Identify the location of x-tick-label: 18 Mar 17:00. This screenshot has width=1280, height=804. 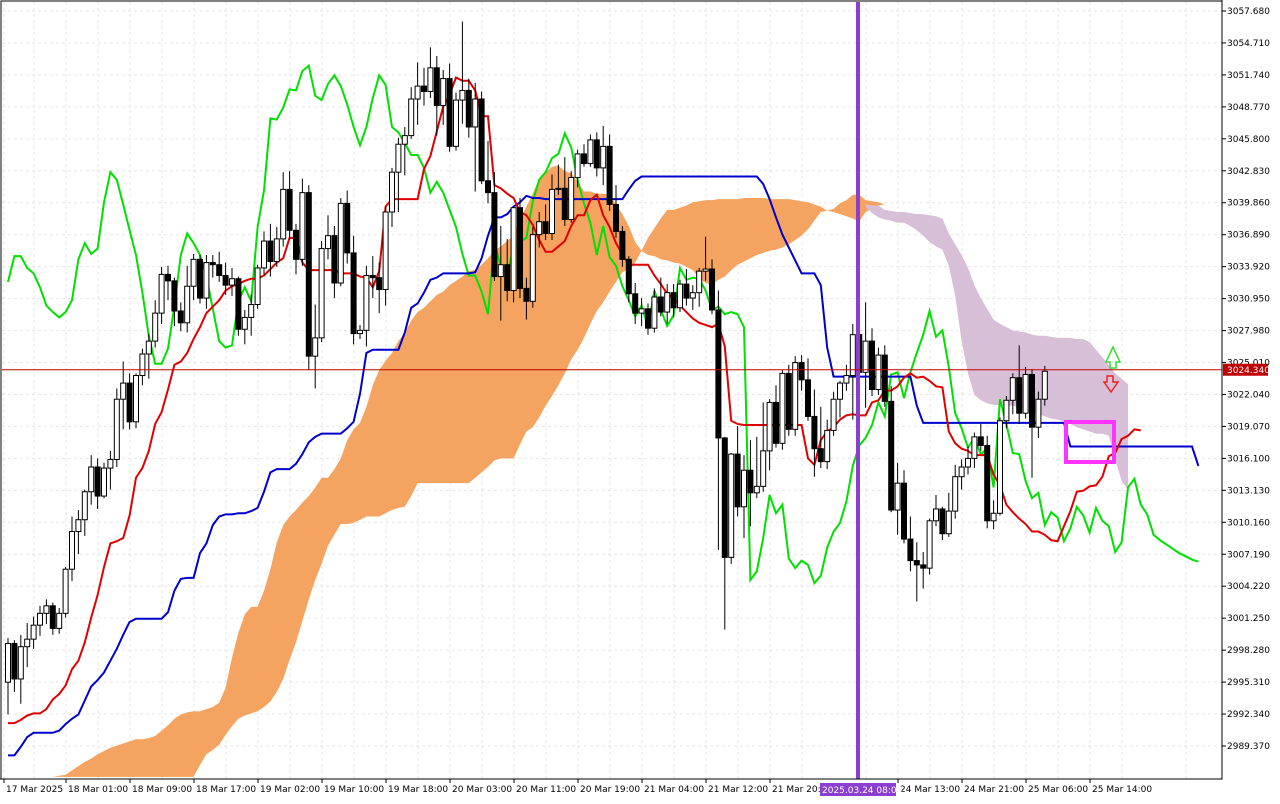
(226, 790).